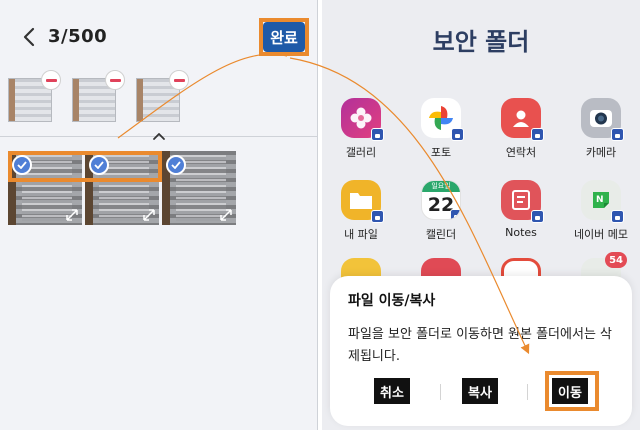  What do you see at coordinates (480, 345) in the screenshot?
I see `dialog-message: 파일을 보안 폴더로 이동하면 원본 폴더에서는 삭제됩니다.` at bounding box center [480, 345].